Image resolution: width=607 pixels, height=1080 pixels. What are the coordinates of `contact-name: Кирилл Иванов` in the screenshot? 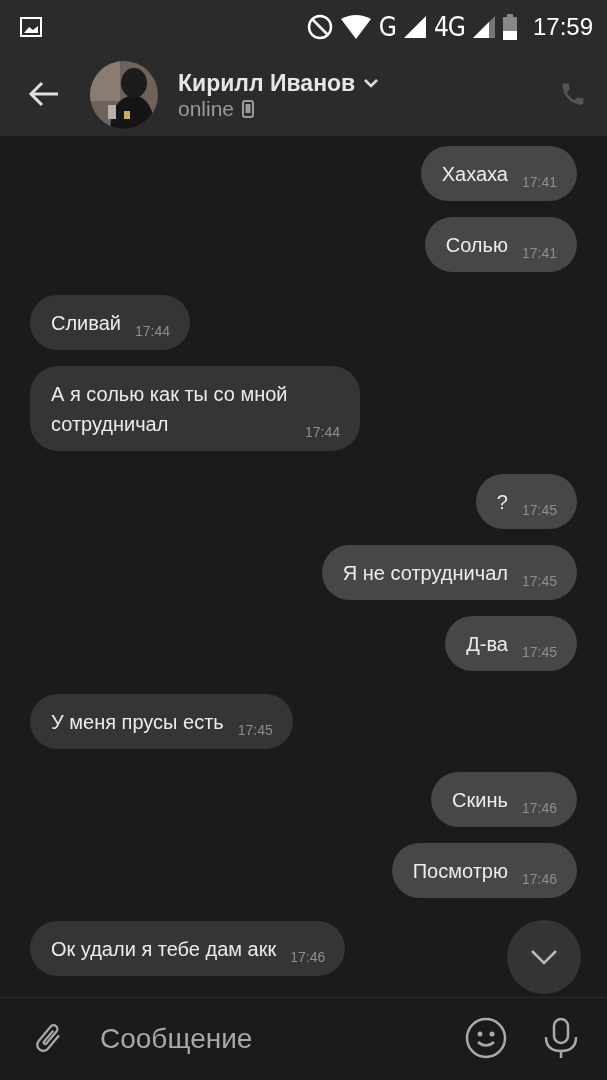 It's located at (267, 83).